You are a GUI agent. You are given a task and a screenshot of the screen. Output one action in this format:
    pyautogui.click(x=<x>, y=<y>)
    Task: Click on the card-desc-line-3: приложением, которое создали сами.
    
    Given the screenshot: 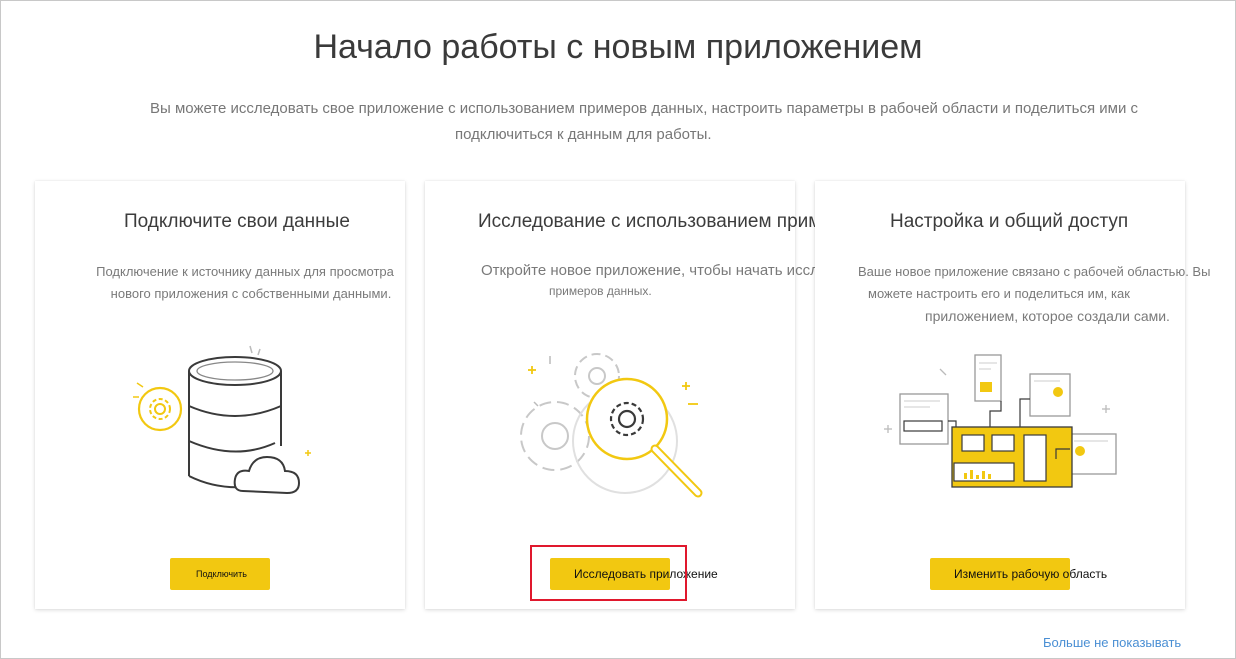 What is the action you would take?
    pyautogui.click(x=1047, y=316)
    